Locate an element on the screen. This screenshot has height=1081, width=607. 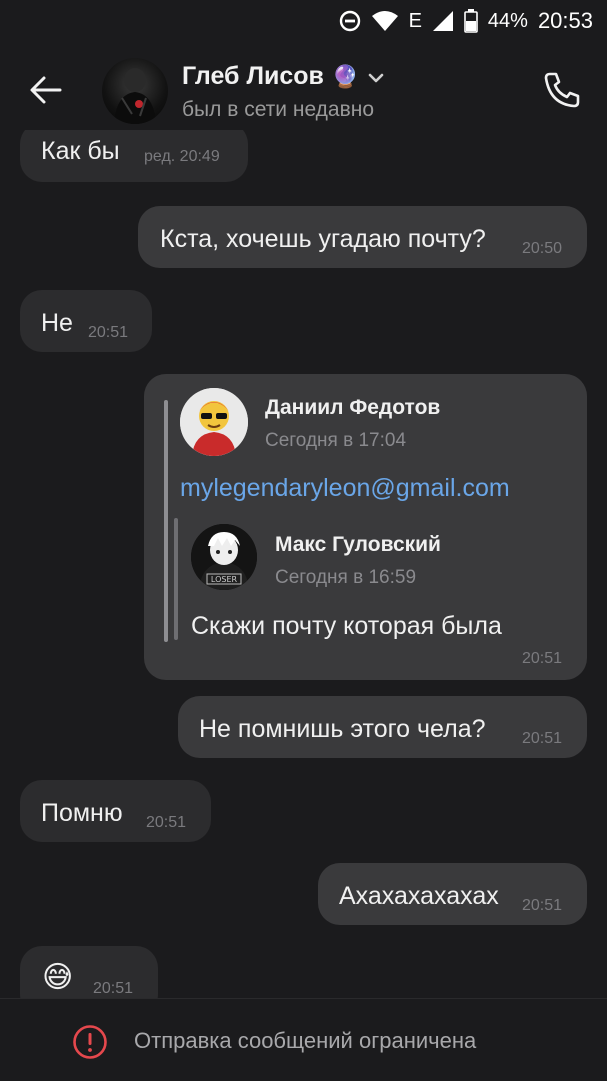
network-type: E is located at coordinates (415, 20).